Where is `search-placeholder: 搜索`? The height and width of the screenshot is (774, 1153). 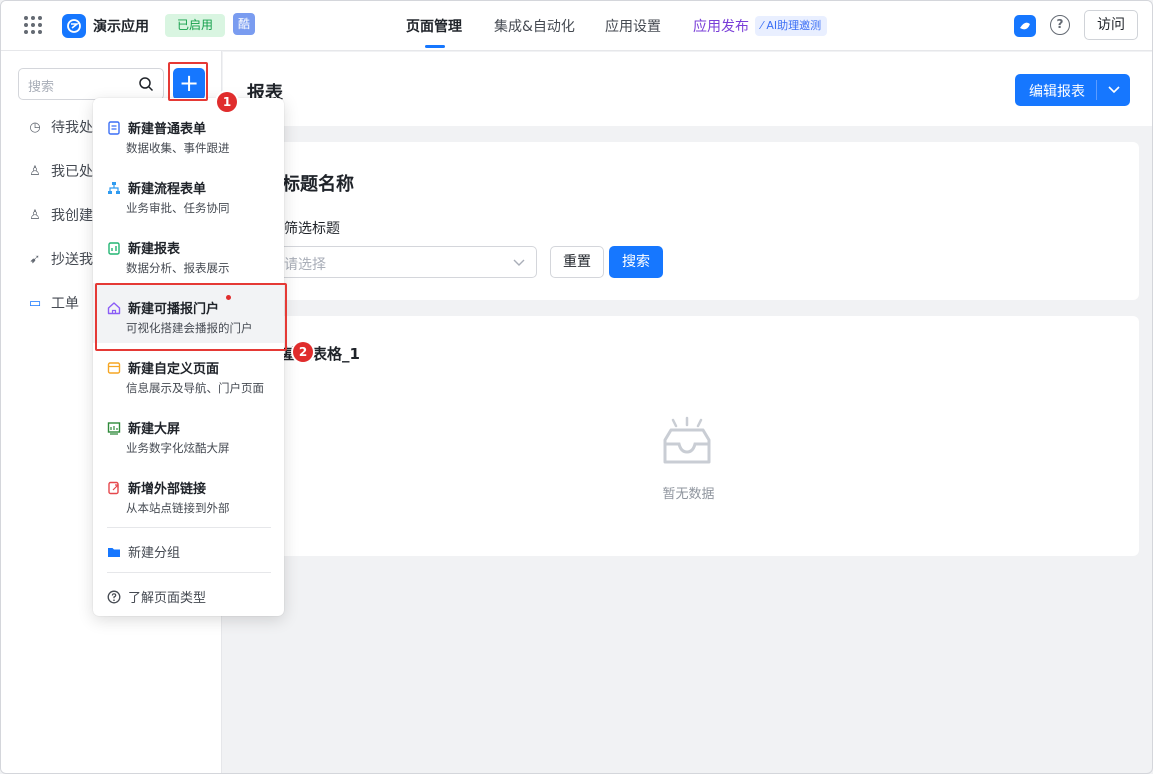
search-placeholder: 搜索 is located at coordinates (41, 87).